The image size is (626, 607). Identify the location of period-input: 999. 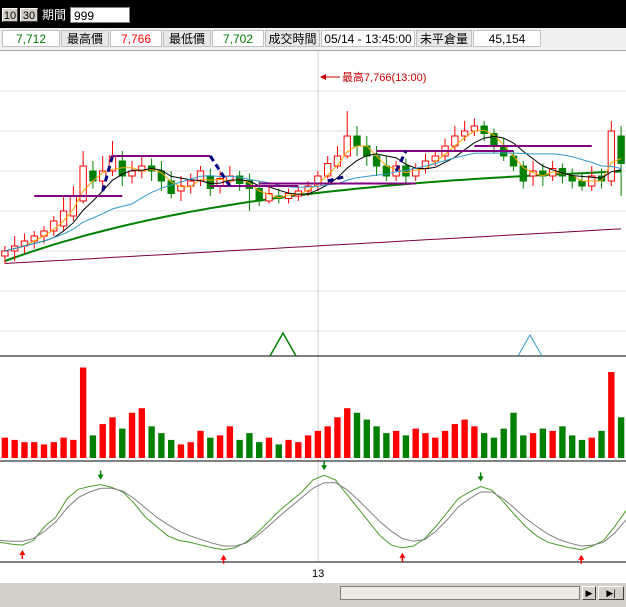
(100, 15).